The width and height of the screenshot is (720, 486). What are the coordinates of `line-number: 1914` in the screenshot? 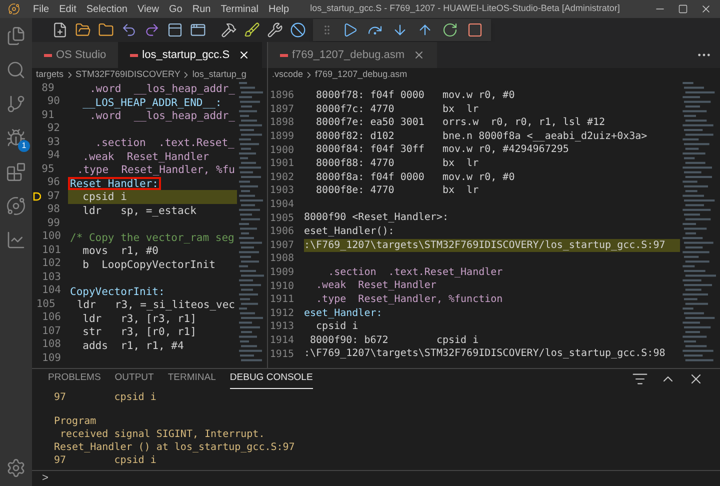 It's located at (281, 341).